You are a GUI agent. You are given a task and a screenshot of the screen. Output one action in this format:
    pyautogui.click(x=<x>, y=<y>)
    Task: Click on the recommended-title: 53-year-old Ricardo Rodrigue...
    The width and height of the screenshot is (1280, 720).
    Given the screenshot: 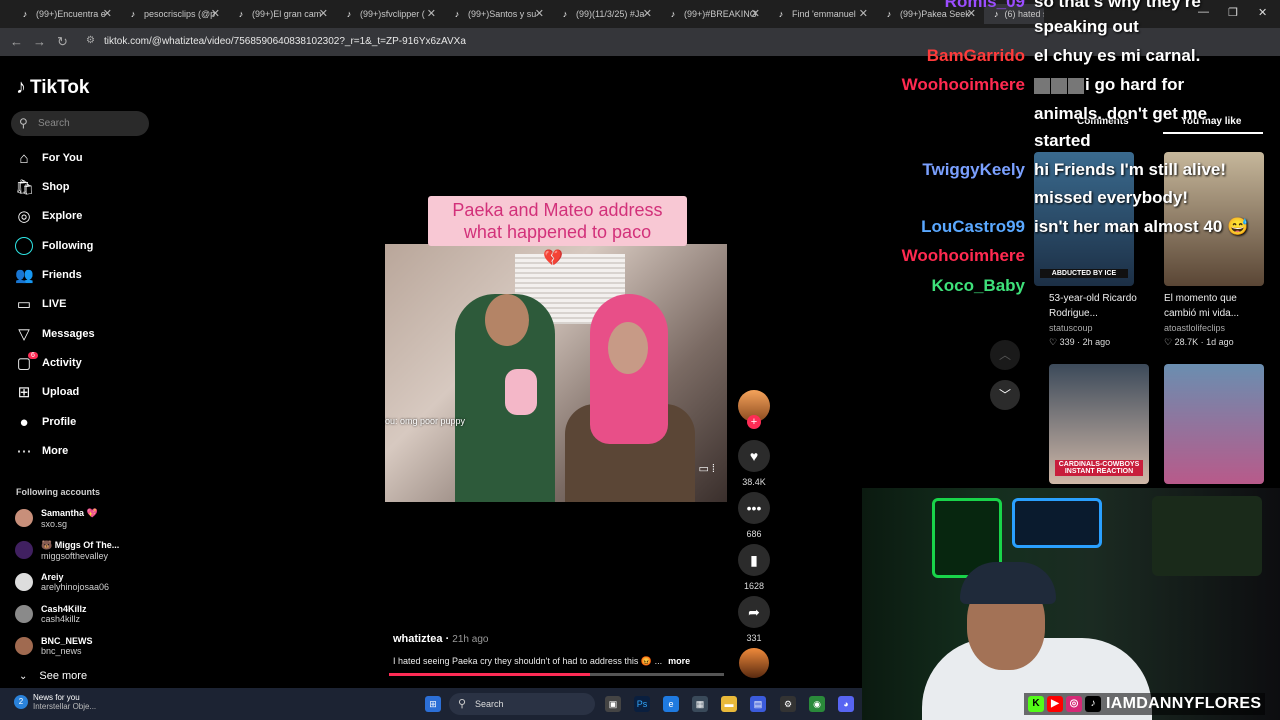 What is the action you would take?
    pyautogui.click(x=1099, y=306)
    